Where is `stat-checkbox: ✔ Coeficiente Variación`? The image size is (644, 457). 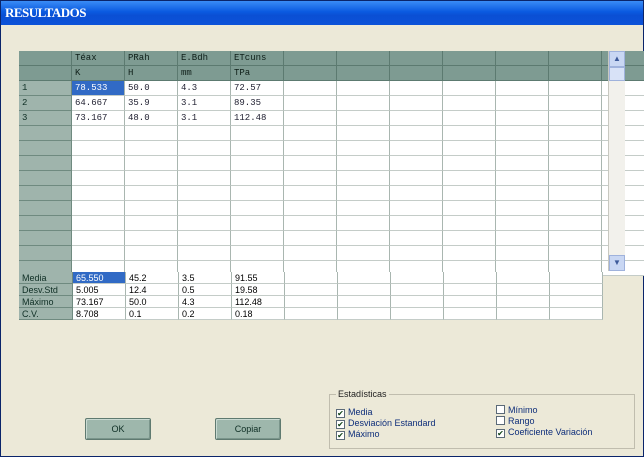
stat-checkbox: ✔ Coeficiente Variación is located at coordinates (544, 432).